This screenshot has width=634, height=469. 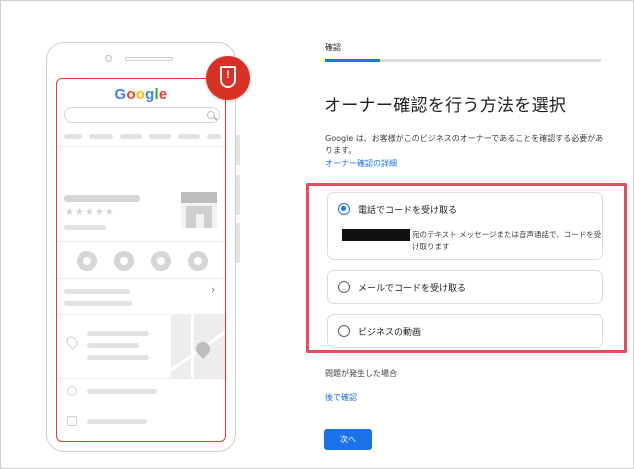 I want to click on redacted-phone-number, so click(x=376, y=235).